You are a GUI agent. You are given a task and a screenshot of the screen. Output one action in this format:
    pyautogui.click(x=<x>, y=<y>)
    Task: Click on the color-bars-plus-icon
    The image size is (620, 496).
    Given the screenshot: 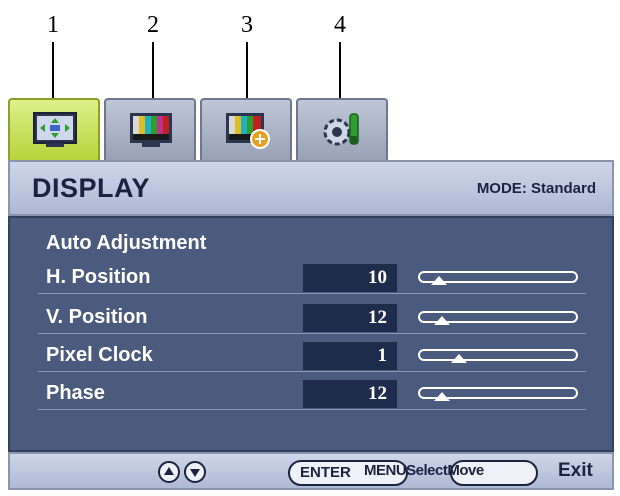 What is the action you would take?
    pyautogui.click(x=247, y=130)
    